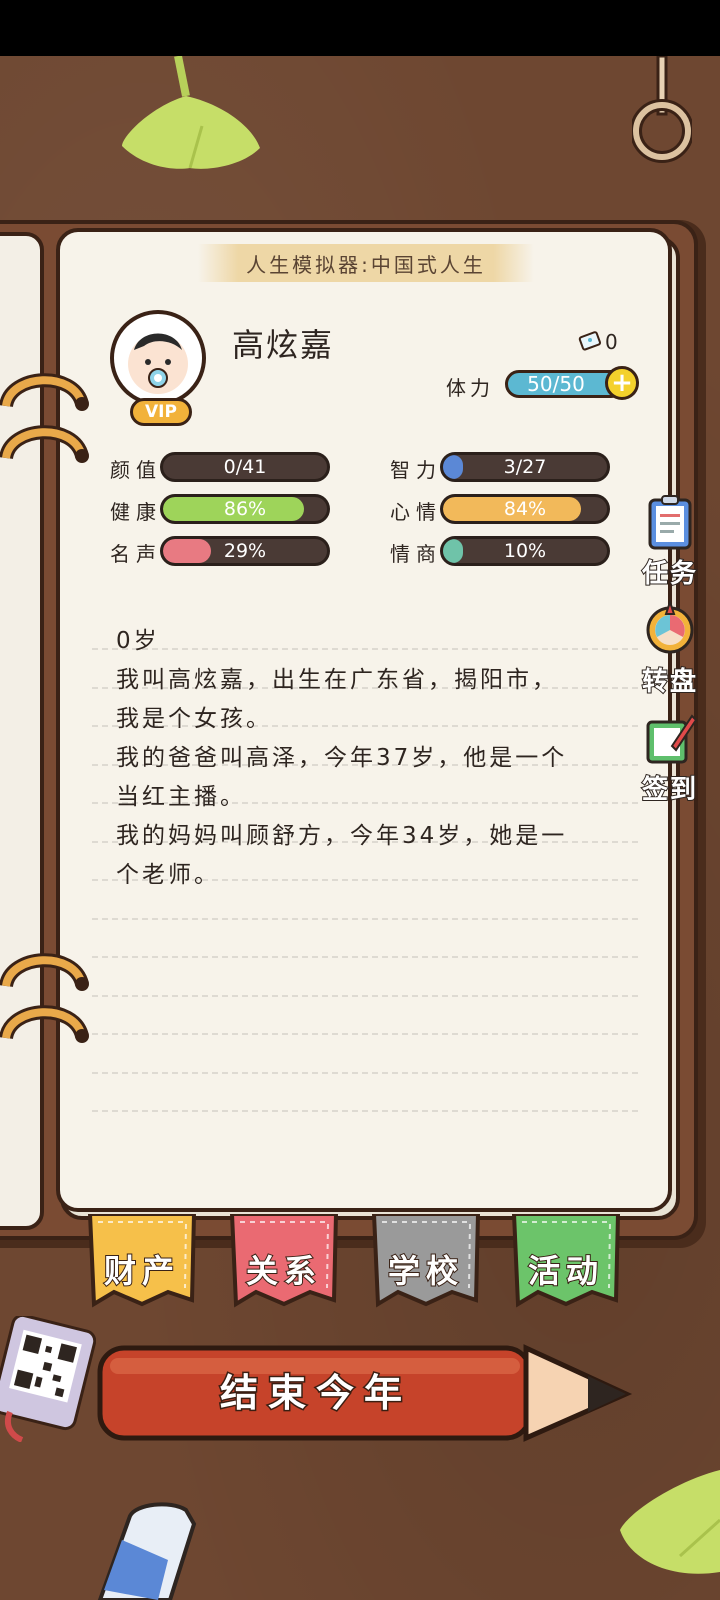  I want to click on task-button: 任务, so click(670, 540).